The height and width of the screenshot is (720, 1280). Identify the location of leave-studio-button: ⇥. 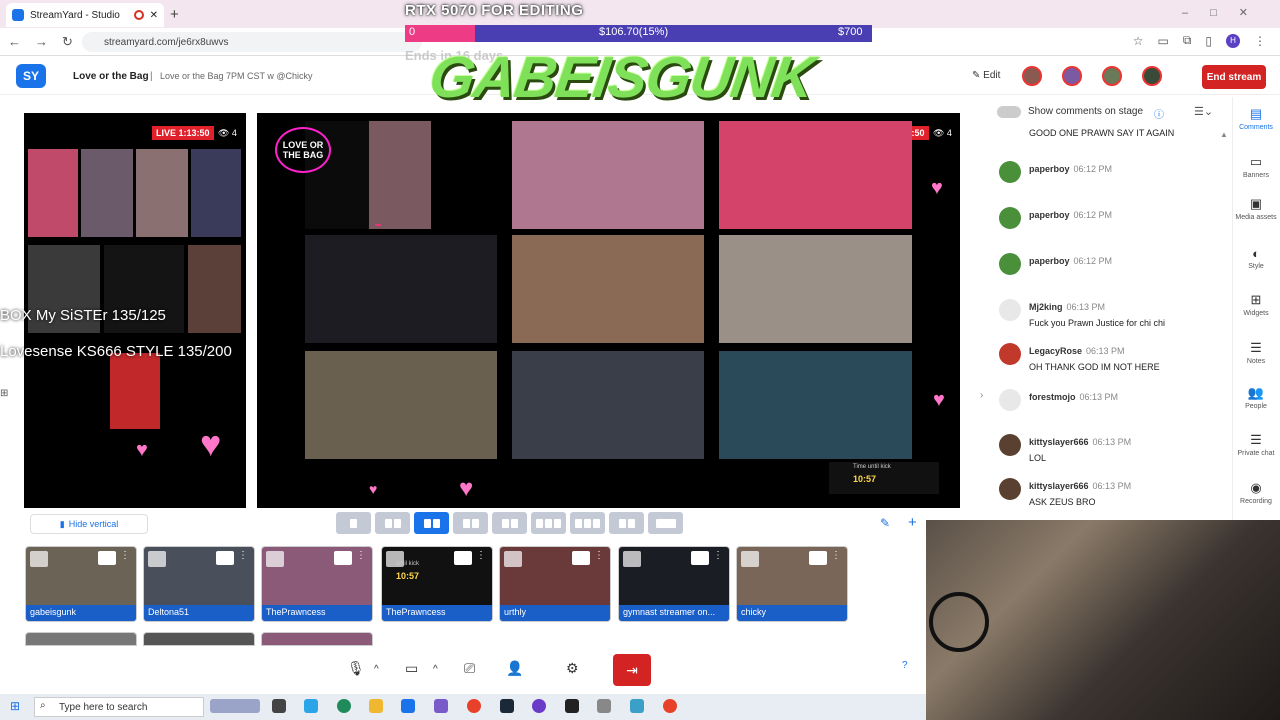
(632, 670).